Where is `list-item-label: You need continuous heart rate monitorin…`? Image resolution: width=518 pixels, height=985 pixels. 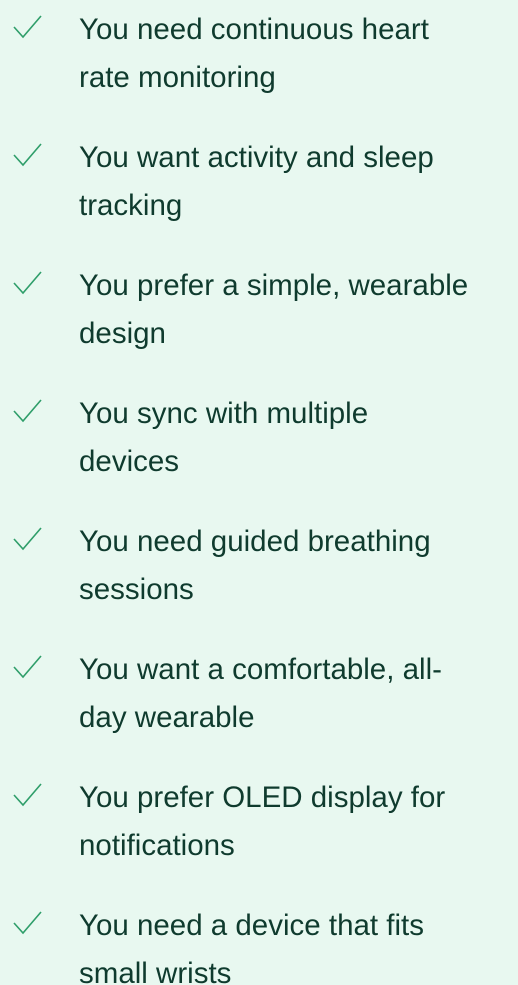 list-item-label: You need continuous heart rate monitorin… is located at coordinates (298, 54).